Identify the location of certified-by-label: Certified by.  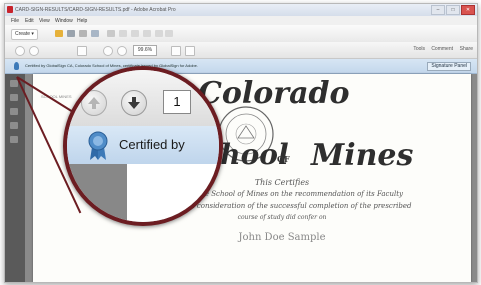
(152, 144).